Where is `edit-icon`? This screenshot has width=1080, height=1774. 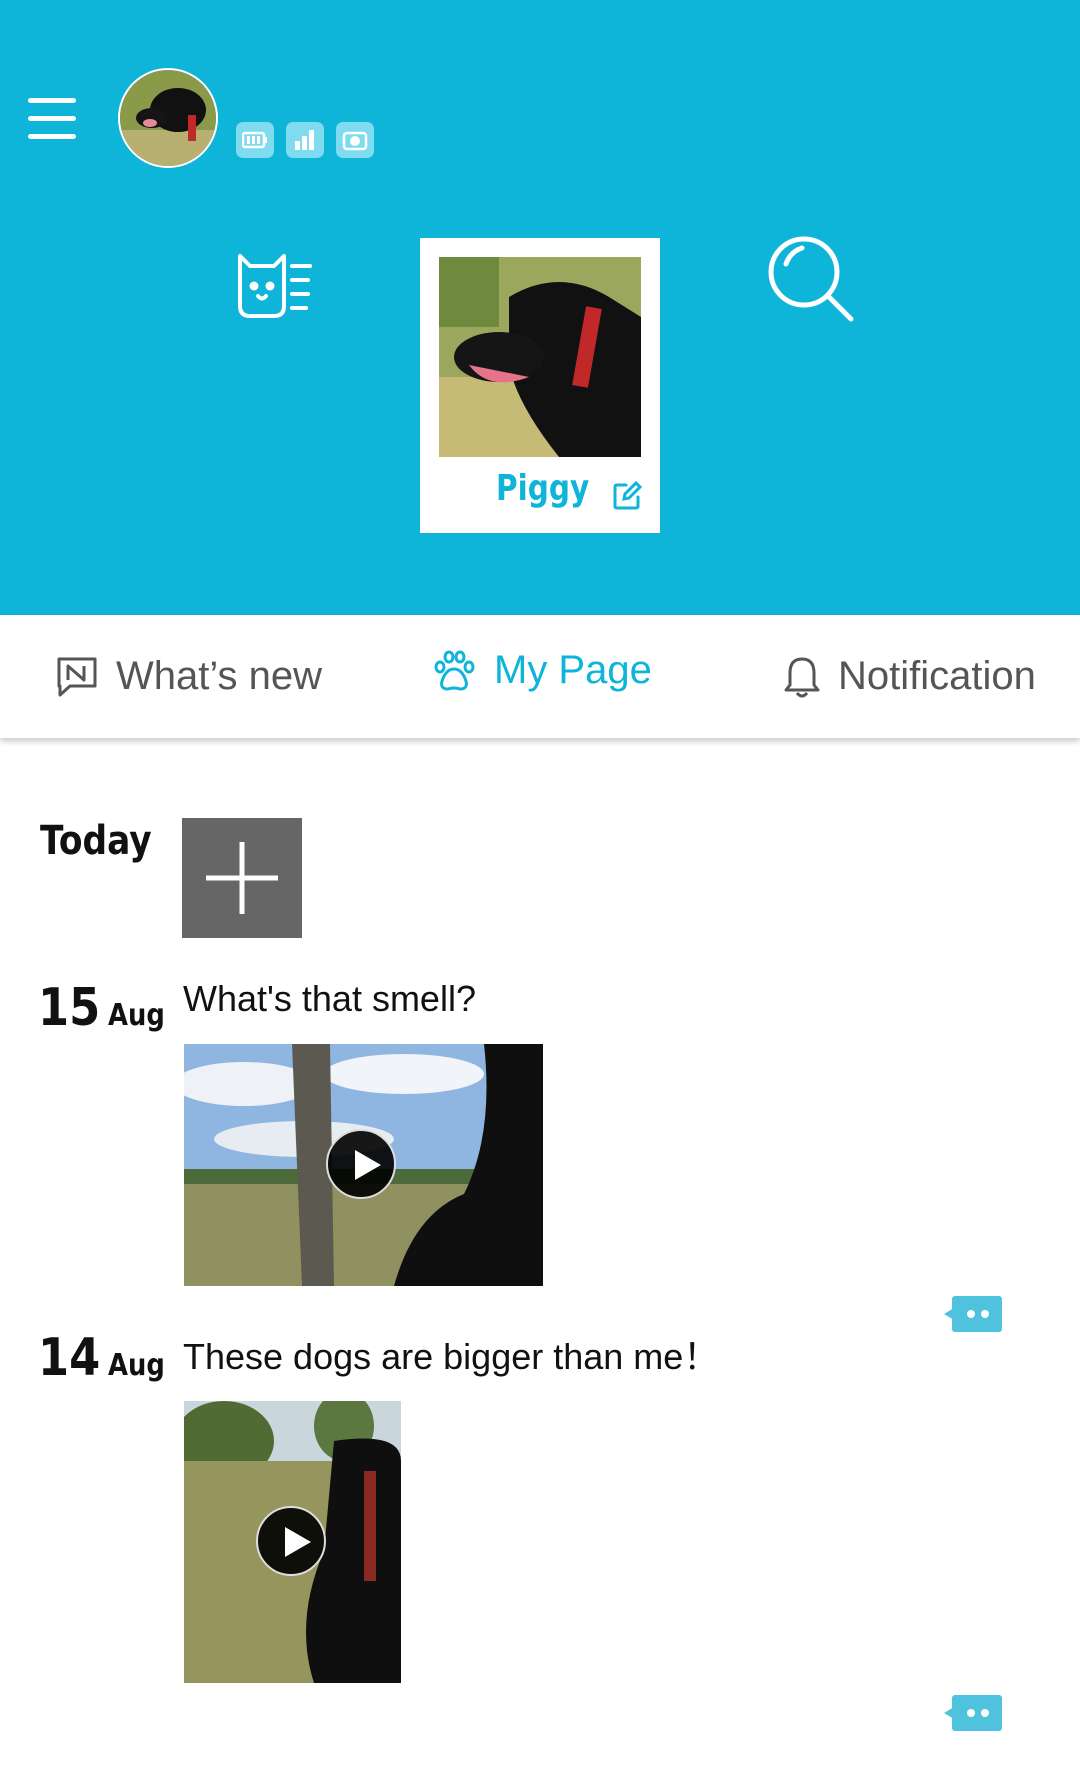
edit-icon is located at coordinates (627, 495).